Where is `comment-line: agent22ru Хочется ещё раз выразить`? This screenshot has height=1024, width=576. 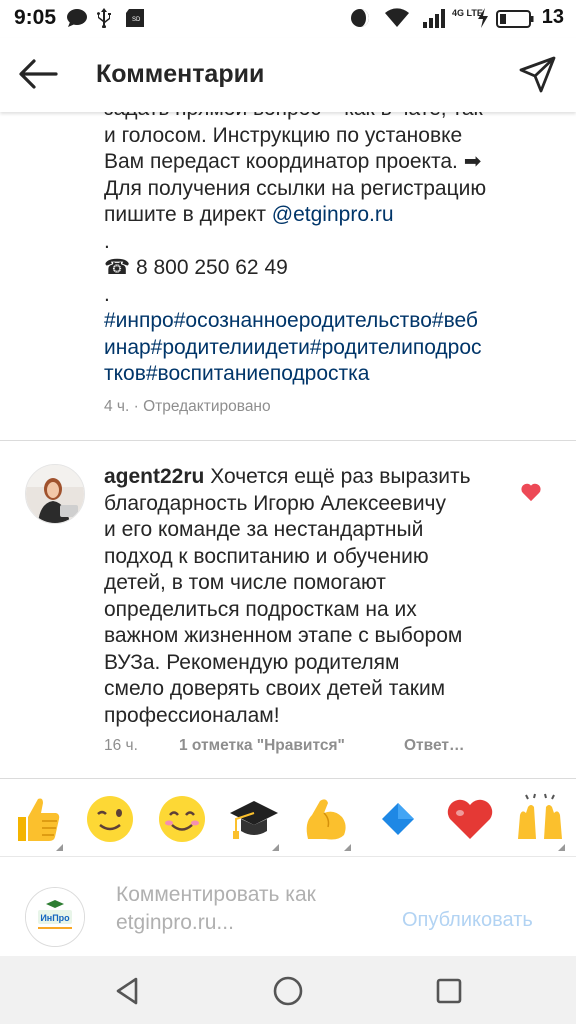
comment-line: agent22ru Хочется ещё раз выразить is located at coordinates (314, 477).